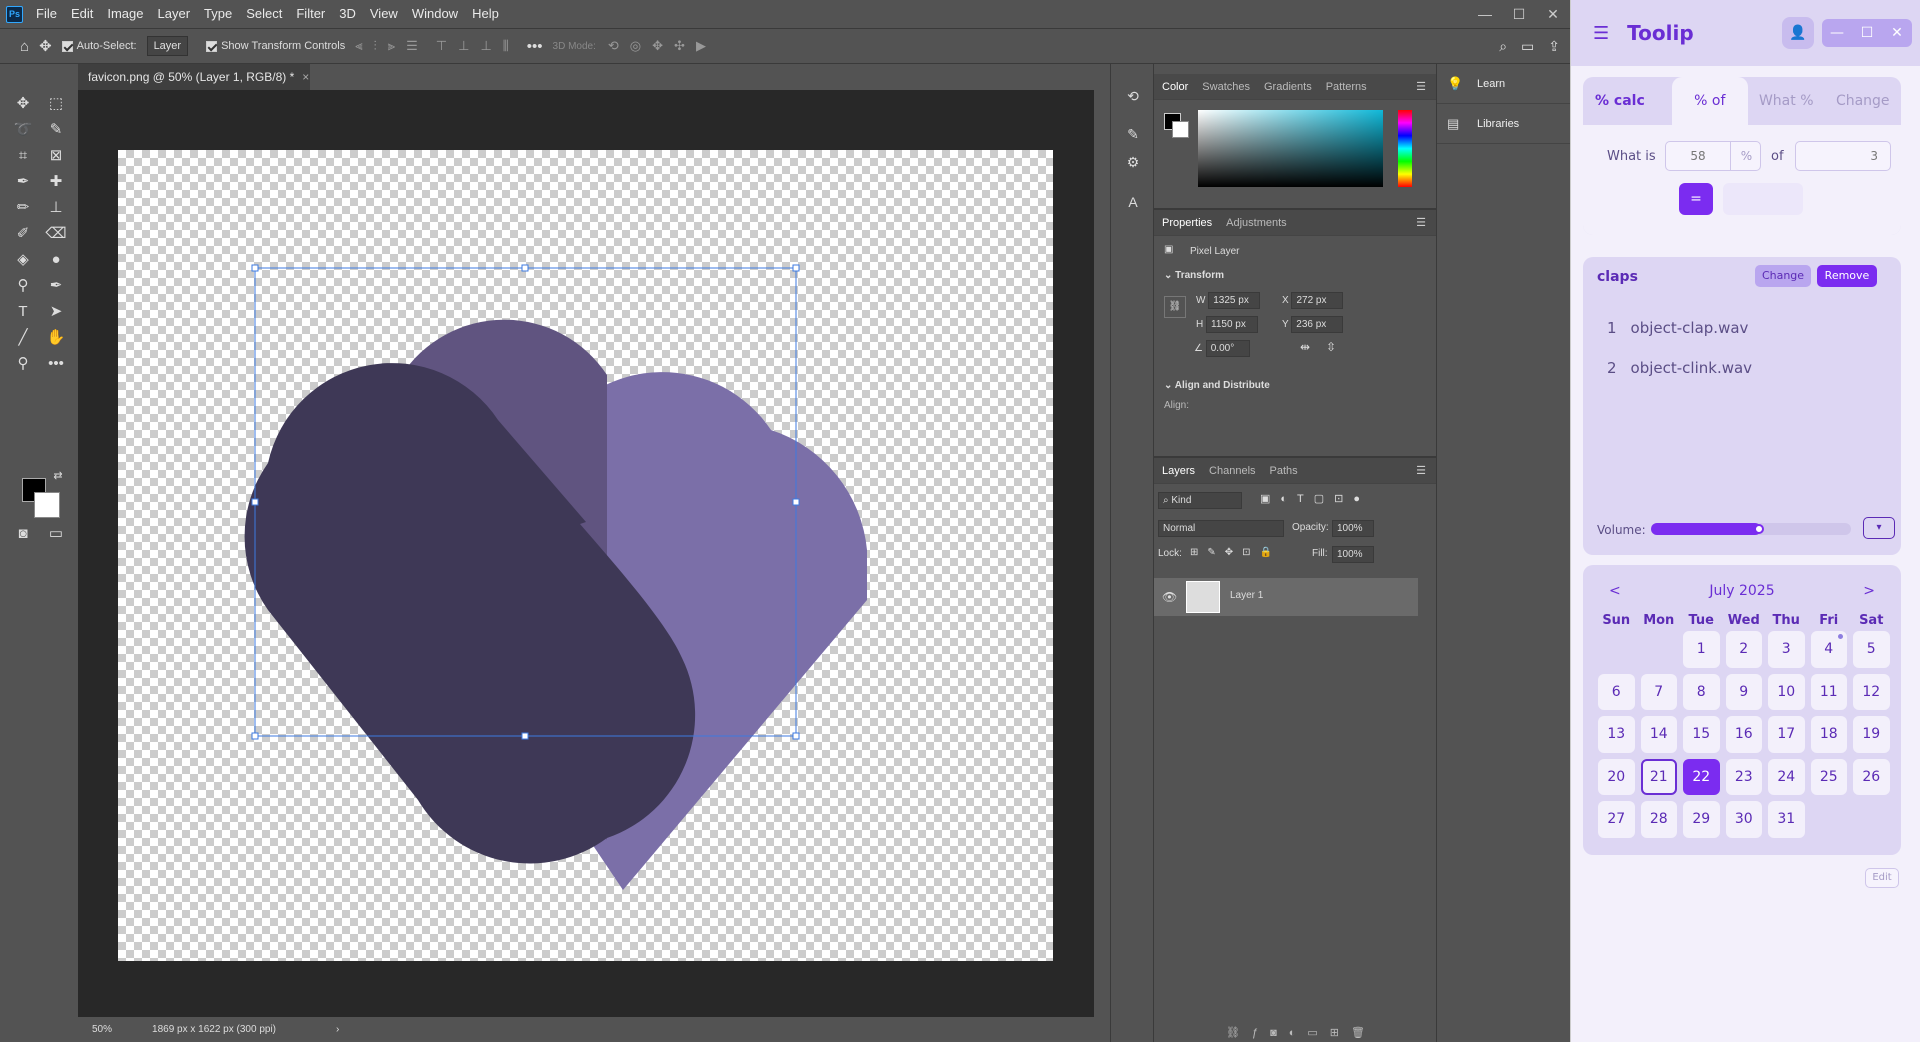 The image size is (1920, 1042). What do you see at coordinates (1226, 87) in the screenshot?
I see `tab-swatches: Swatches` at bounding box center [1226, 87].